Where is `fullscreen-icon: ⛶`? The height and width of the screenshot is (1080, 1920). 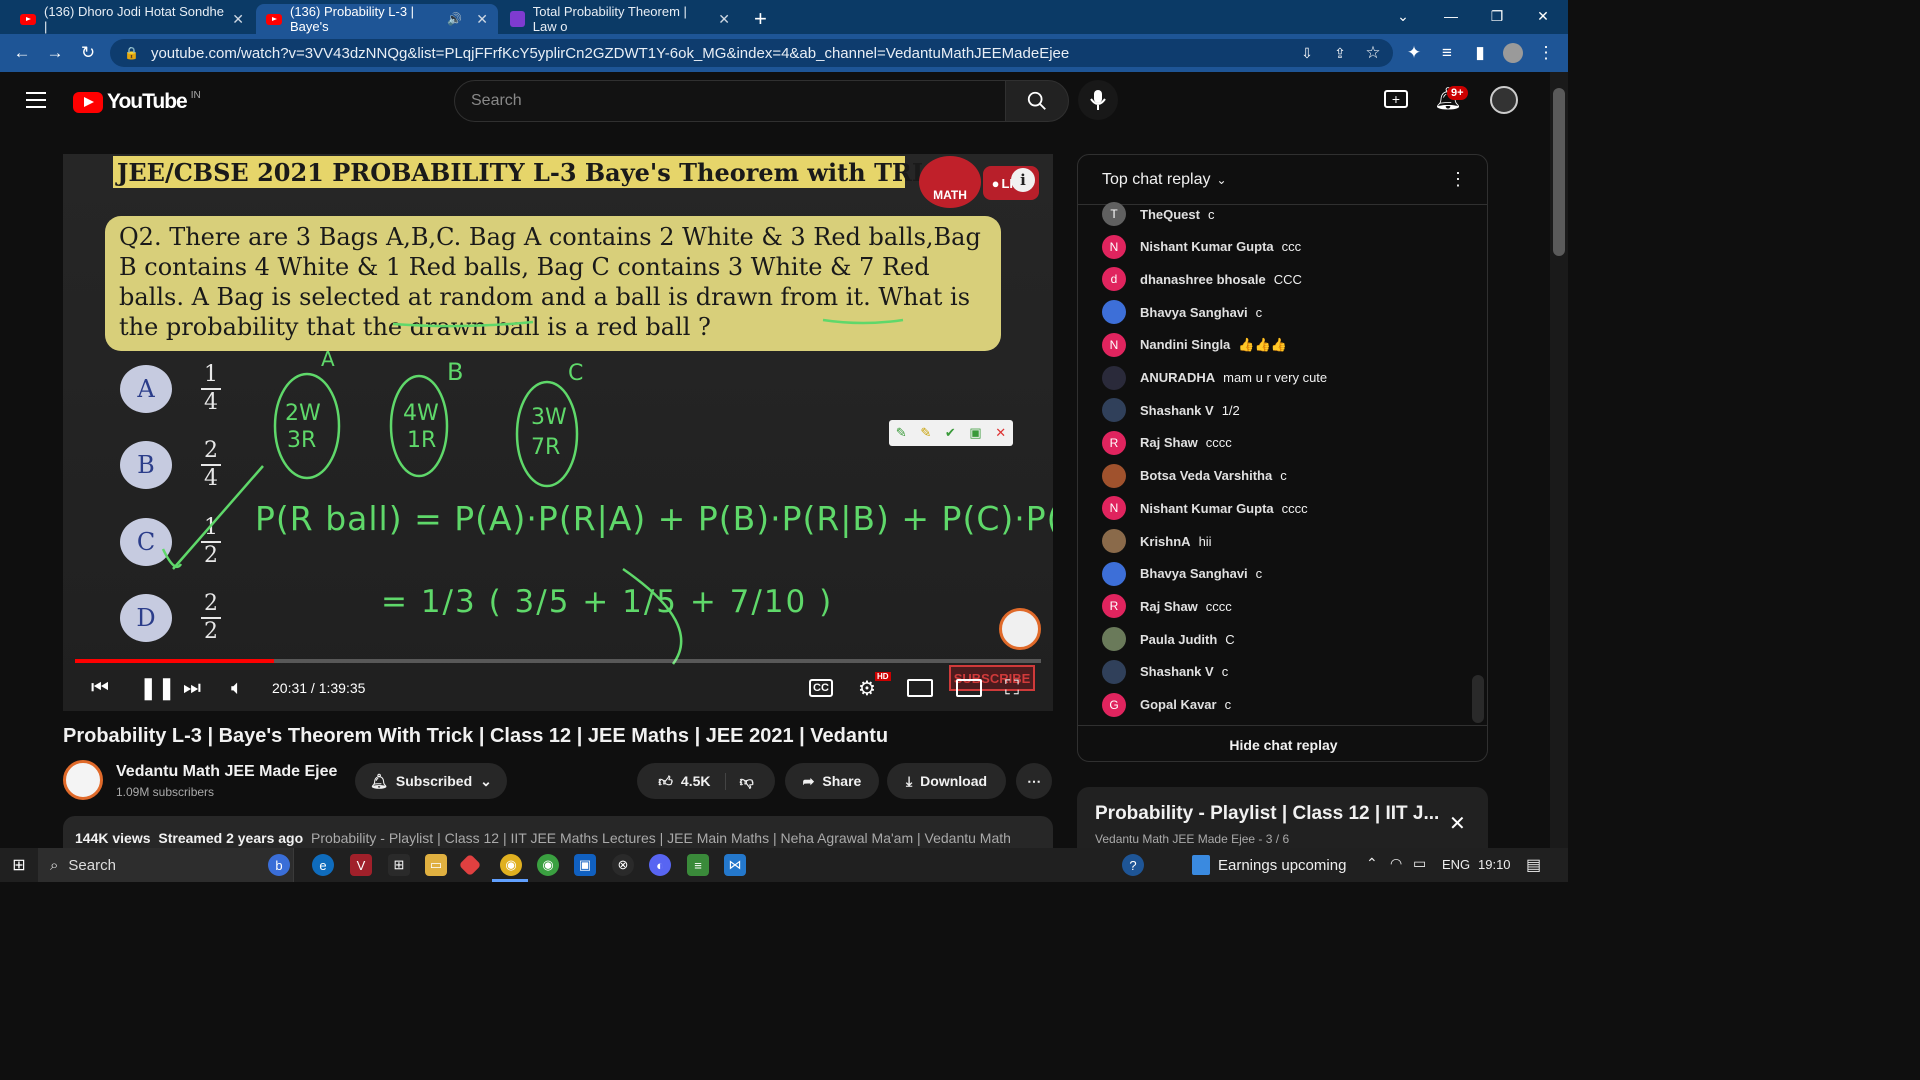 fullscreen-icon: ⛶ is located at coordinates (1012, 688).